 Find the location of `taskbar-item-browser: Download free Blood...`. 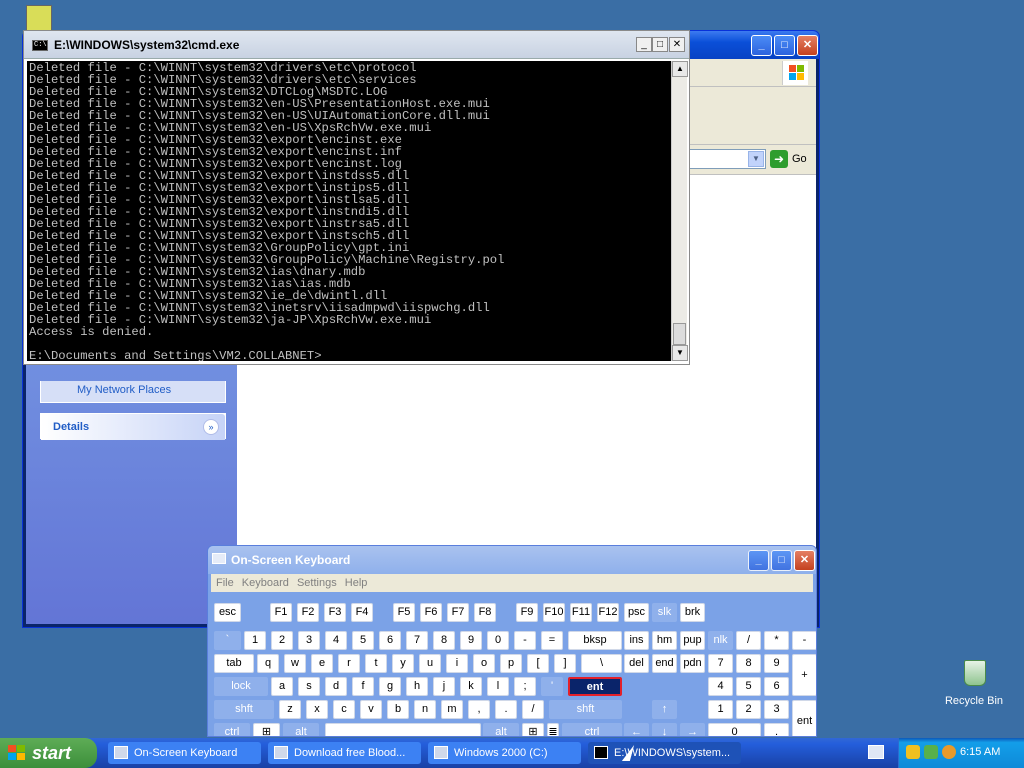

taskbar-item-browser: Download free Blood... is located at coordinates (344, 753).